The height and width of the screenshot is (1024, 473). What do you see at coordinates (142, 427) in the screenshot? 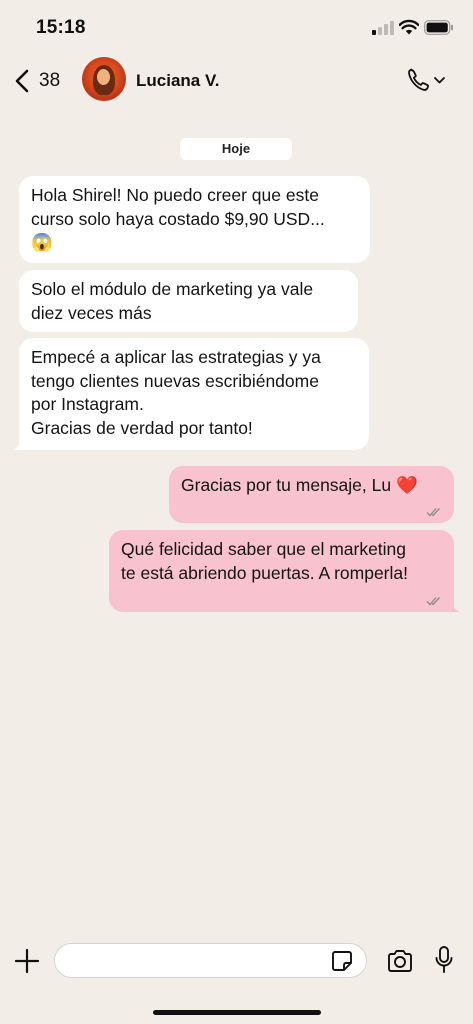
I see `message-text-line: Gracias de verdad por tanto!` at bounding box center [142, 427].